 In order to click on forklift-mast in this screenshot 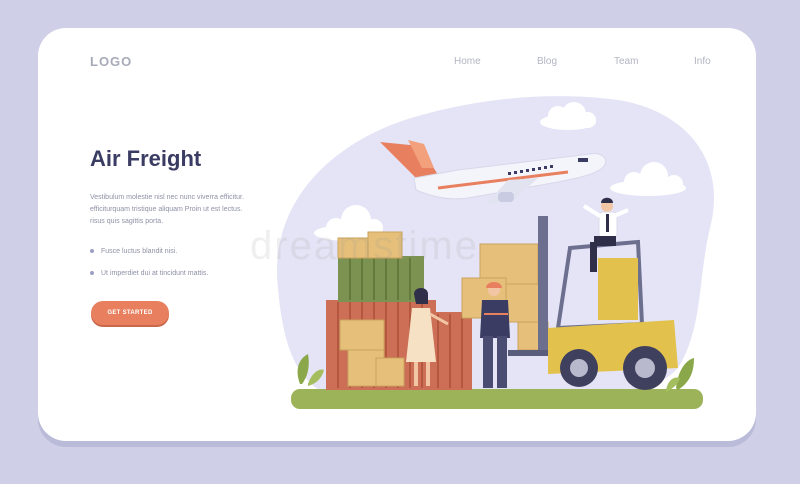, I will do `click(543, 284)`.